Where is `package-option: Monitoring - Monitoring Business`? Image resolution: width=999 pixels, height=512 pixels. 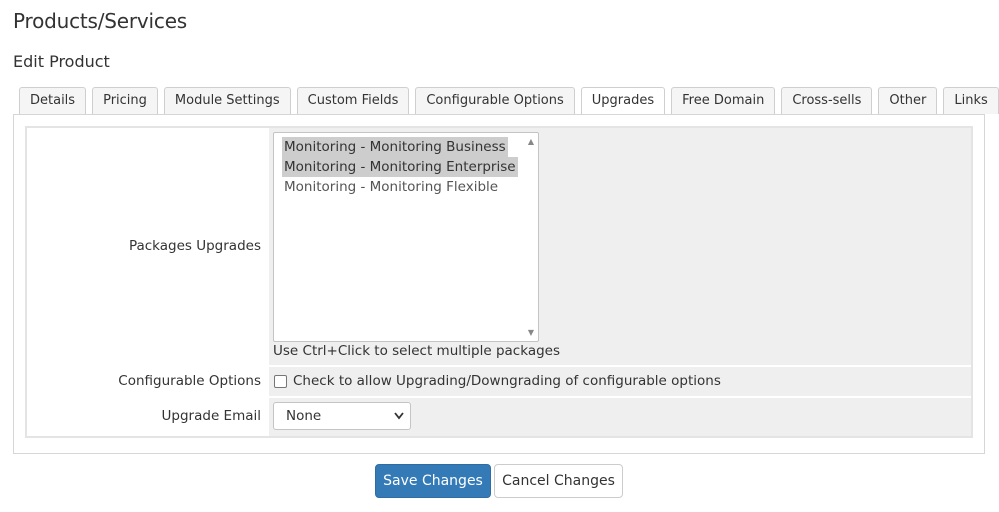
package-option: Monitoring - Monitoring Business is located at coordinates (395, 147).